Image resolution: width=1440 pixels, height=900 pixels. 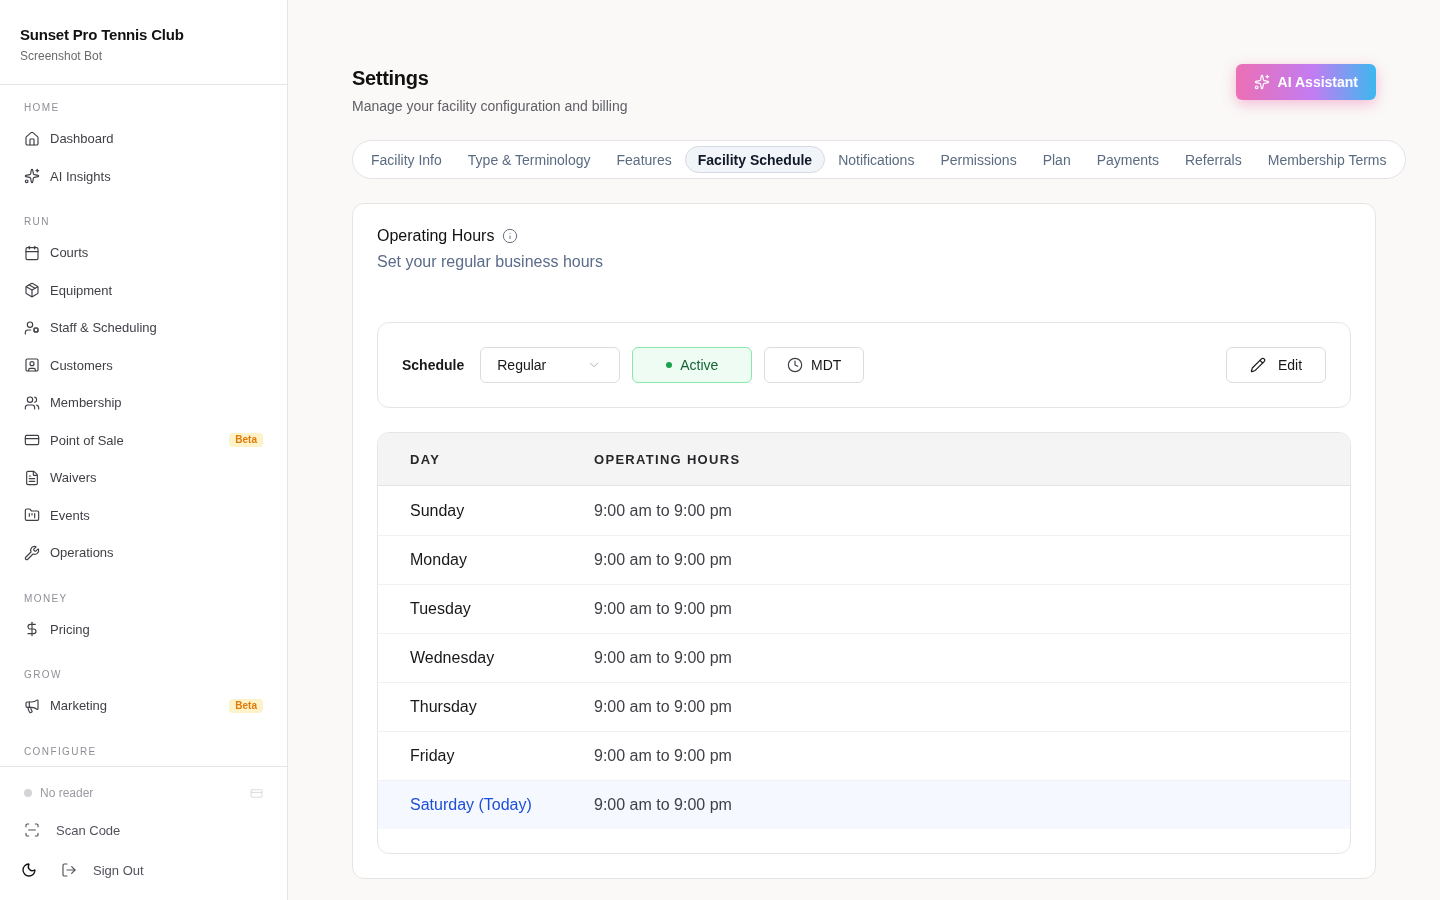 I want to click on sidebar-section-label: MONEY, so click(x=46, y=598).